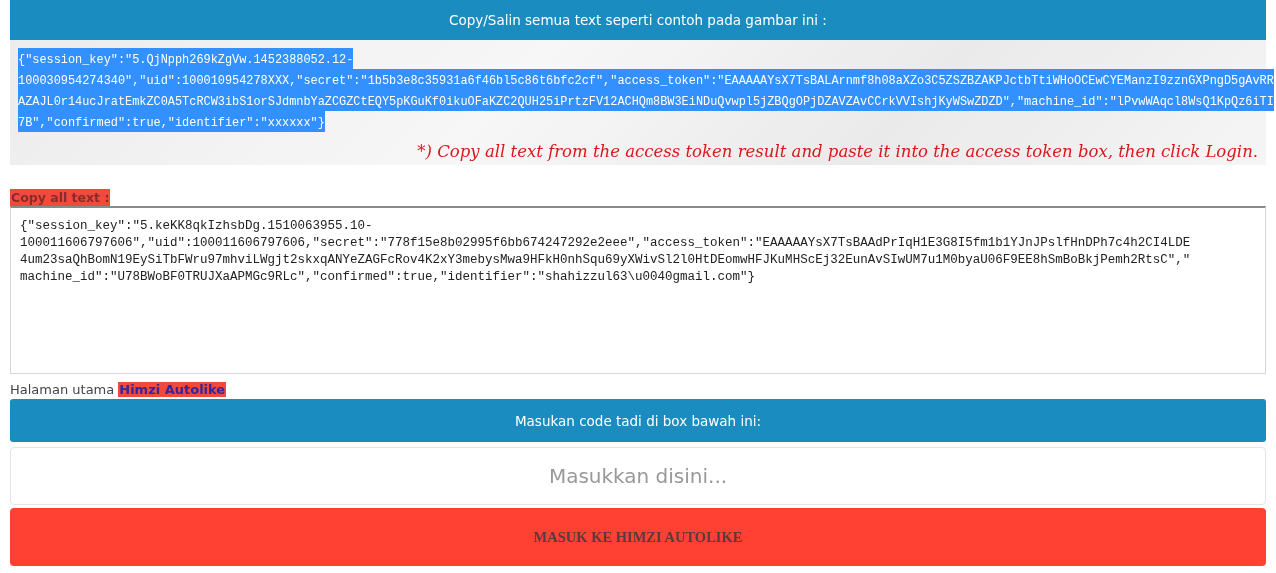 This screenshot has height=573, width=1276. Describe the element at coordinates (60, 197) in the screenshot. I see `copy-label: Copy all text :` at that location.